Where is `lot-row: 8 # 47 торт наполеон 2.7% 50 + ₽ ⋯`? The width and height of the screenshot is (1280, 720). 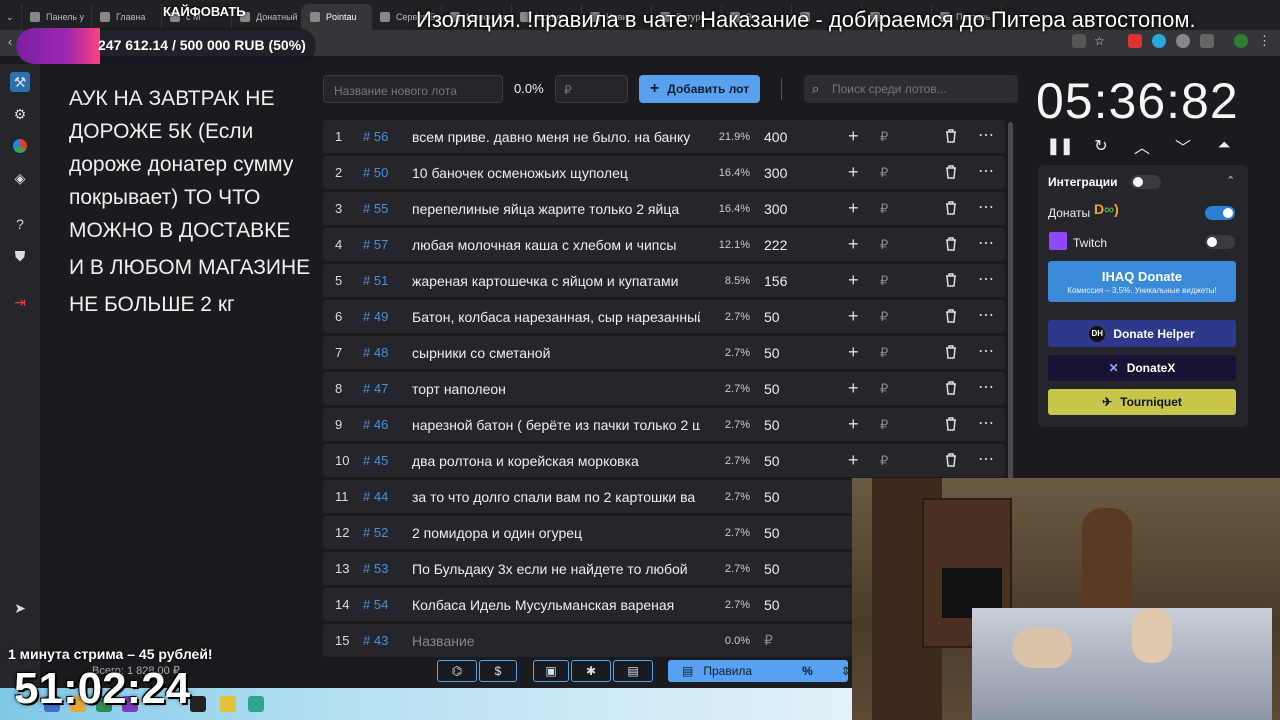
lot-row: 8 # 47 торт наполеон 2.7% 50 + ₽ ⋯ is located at coordinates (664, 388).